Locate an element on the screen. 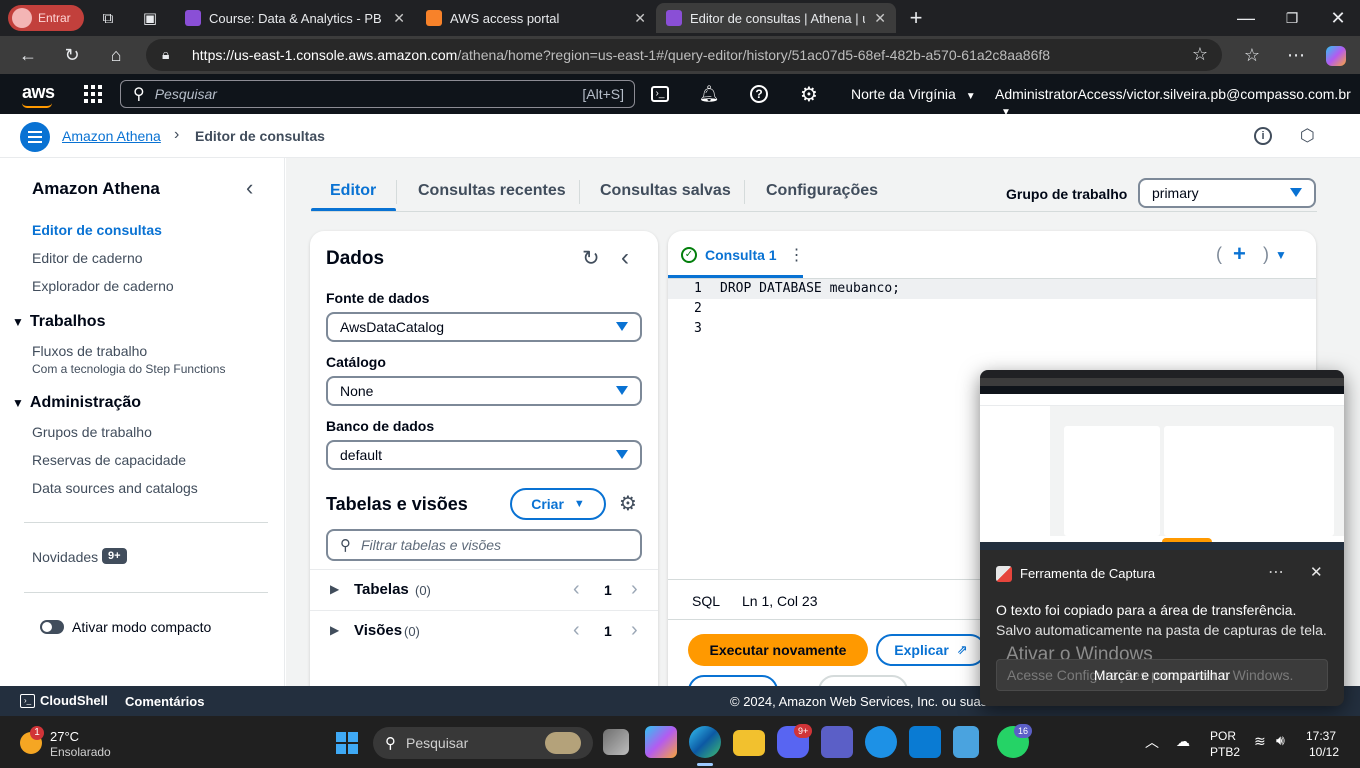 The image size is (1360, 768). feedback-icon: ⬡ is located at coordinates (1307, 136).